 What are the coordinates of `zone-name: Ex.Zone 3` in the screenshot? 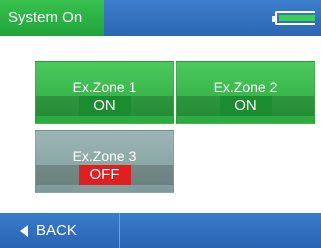 It's located at (104, 156).